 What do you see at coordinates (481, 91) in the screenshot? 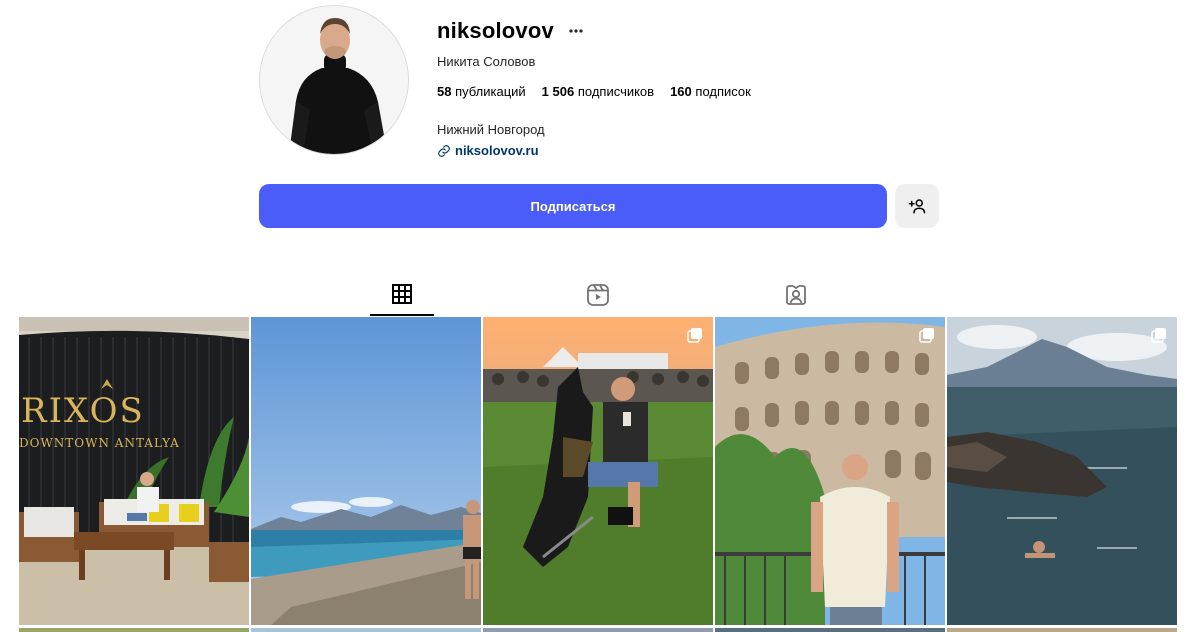
I see `stat-posts: 58 публикаций` at bounding box center [481, 91].